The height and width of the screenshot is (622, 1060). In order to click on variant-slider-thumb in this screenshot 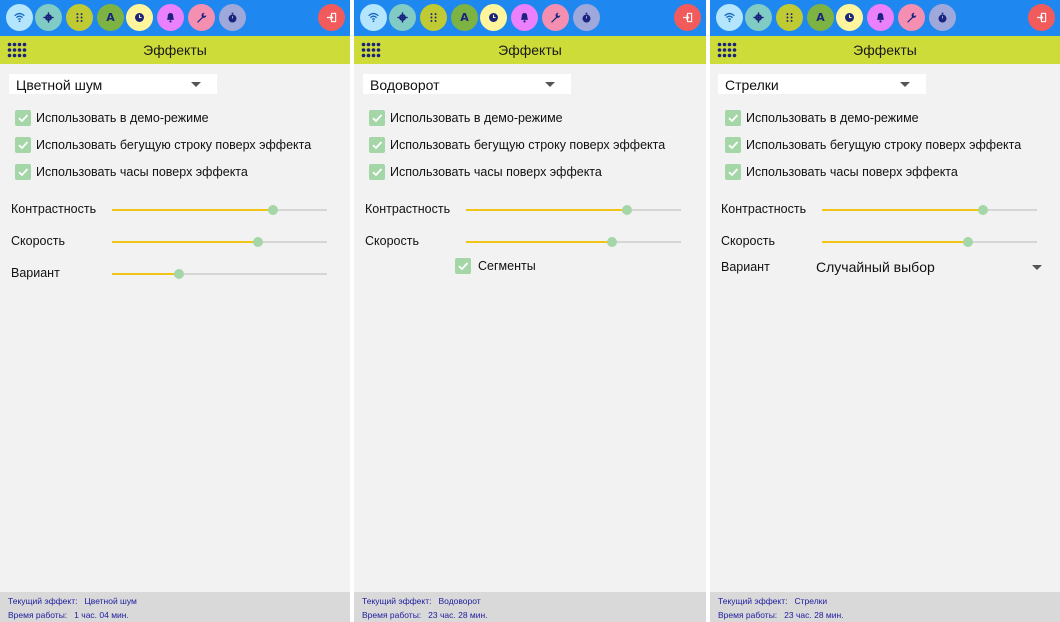, I will do `click(178, 274)`.